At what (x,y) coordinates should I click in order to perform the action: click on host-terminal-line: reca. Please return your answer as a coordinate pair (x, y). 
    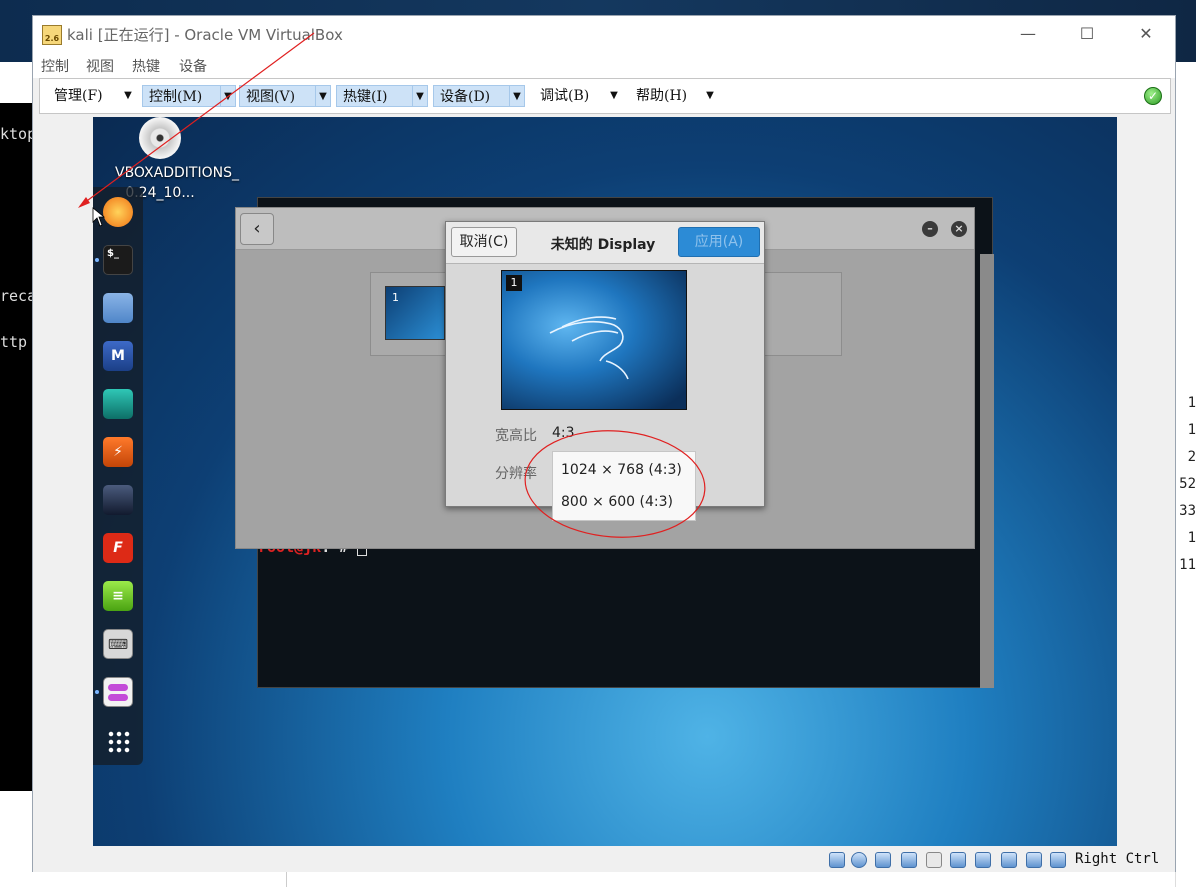
    Looking at the image, I should click on (16, 296).